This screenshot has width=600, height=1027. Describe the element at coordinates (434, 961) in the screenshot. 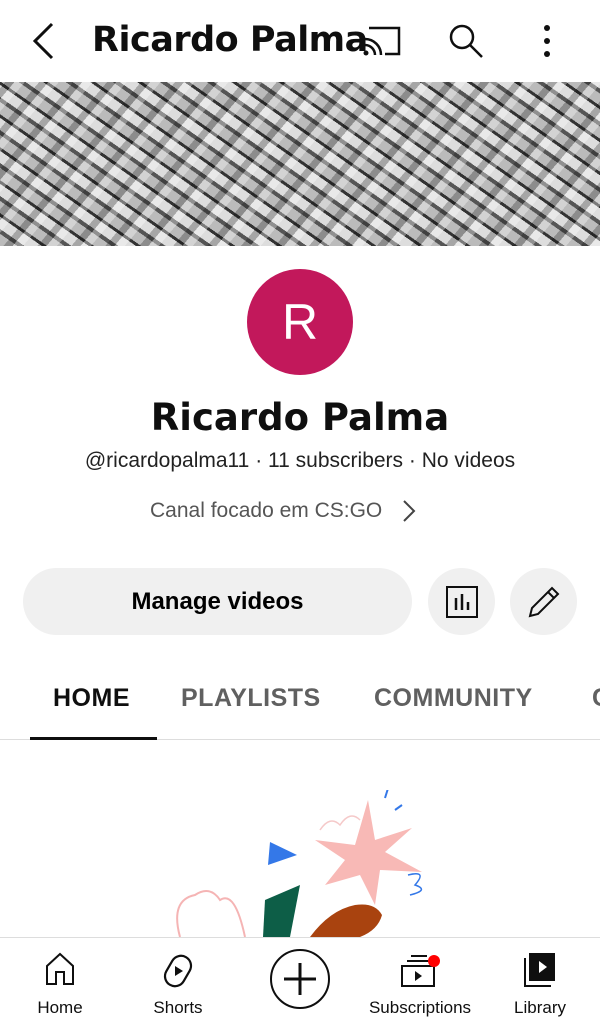

I see `notification-dot` at that location.